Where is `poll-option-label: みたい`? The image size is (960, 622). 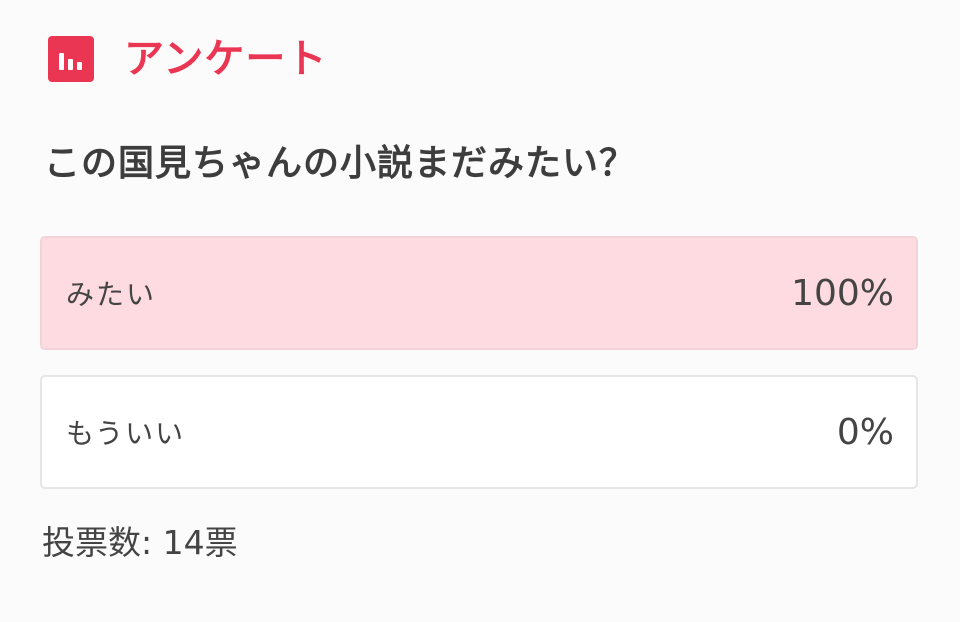
poll-option-label: みたい is located at coordinates (111, 294).